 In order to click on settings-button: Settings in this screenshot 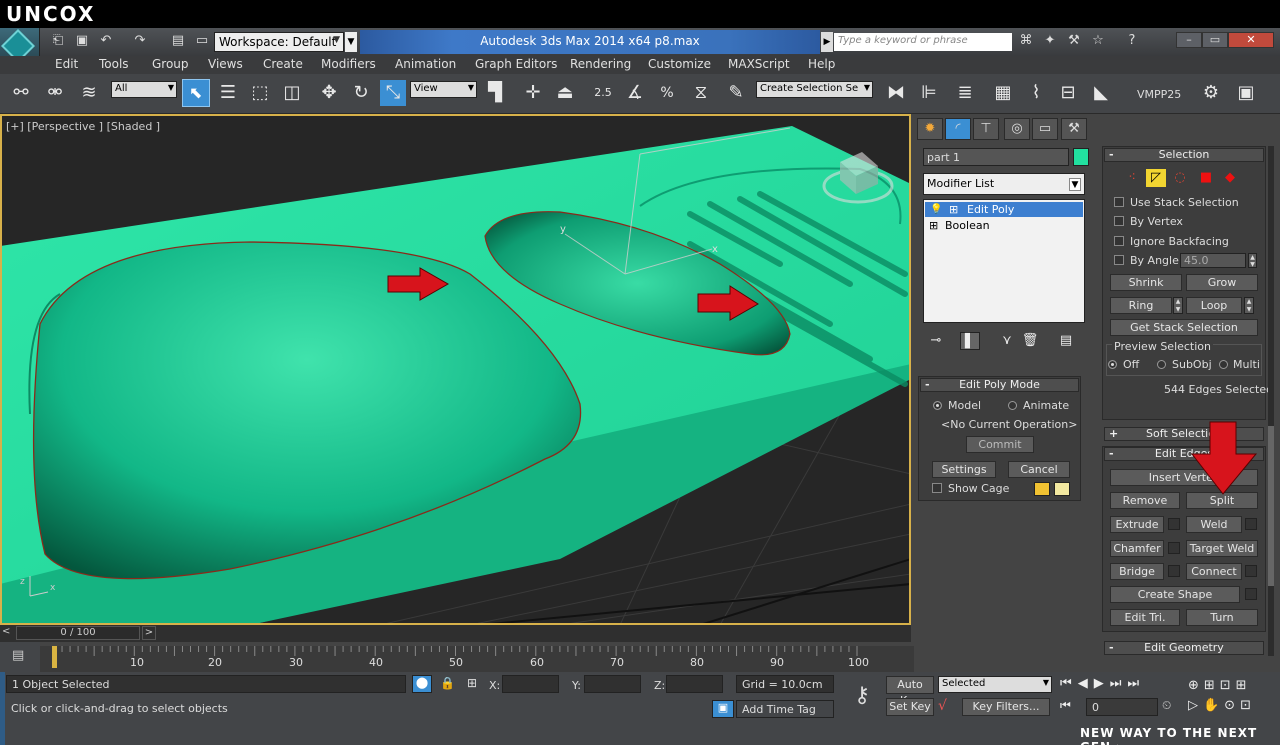, I will do `click(964, 469)`.